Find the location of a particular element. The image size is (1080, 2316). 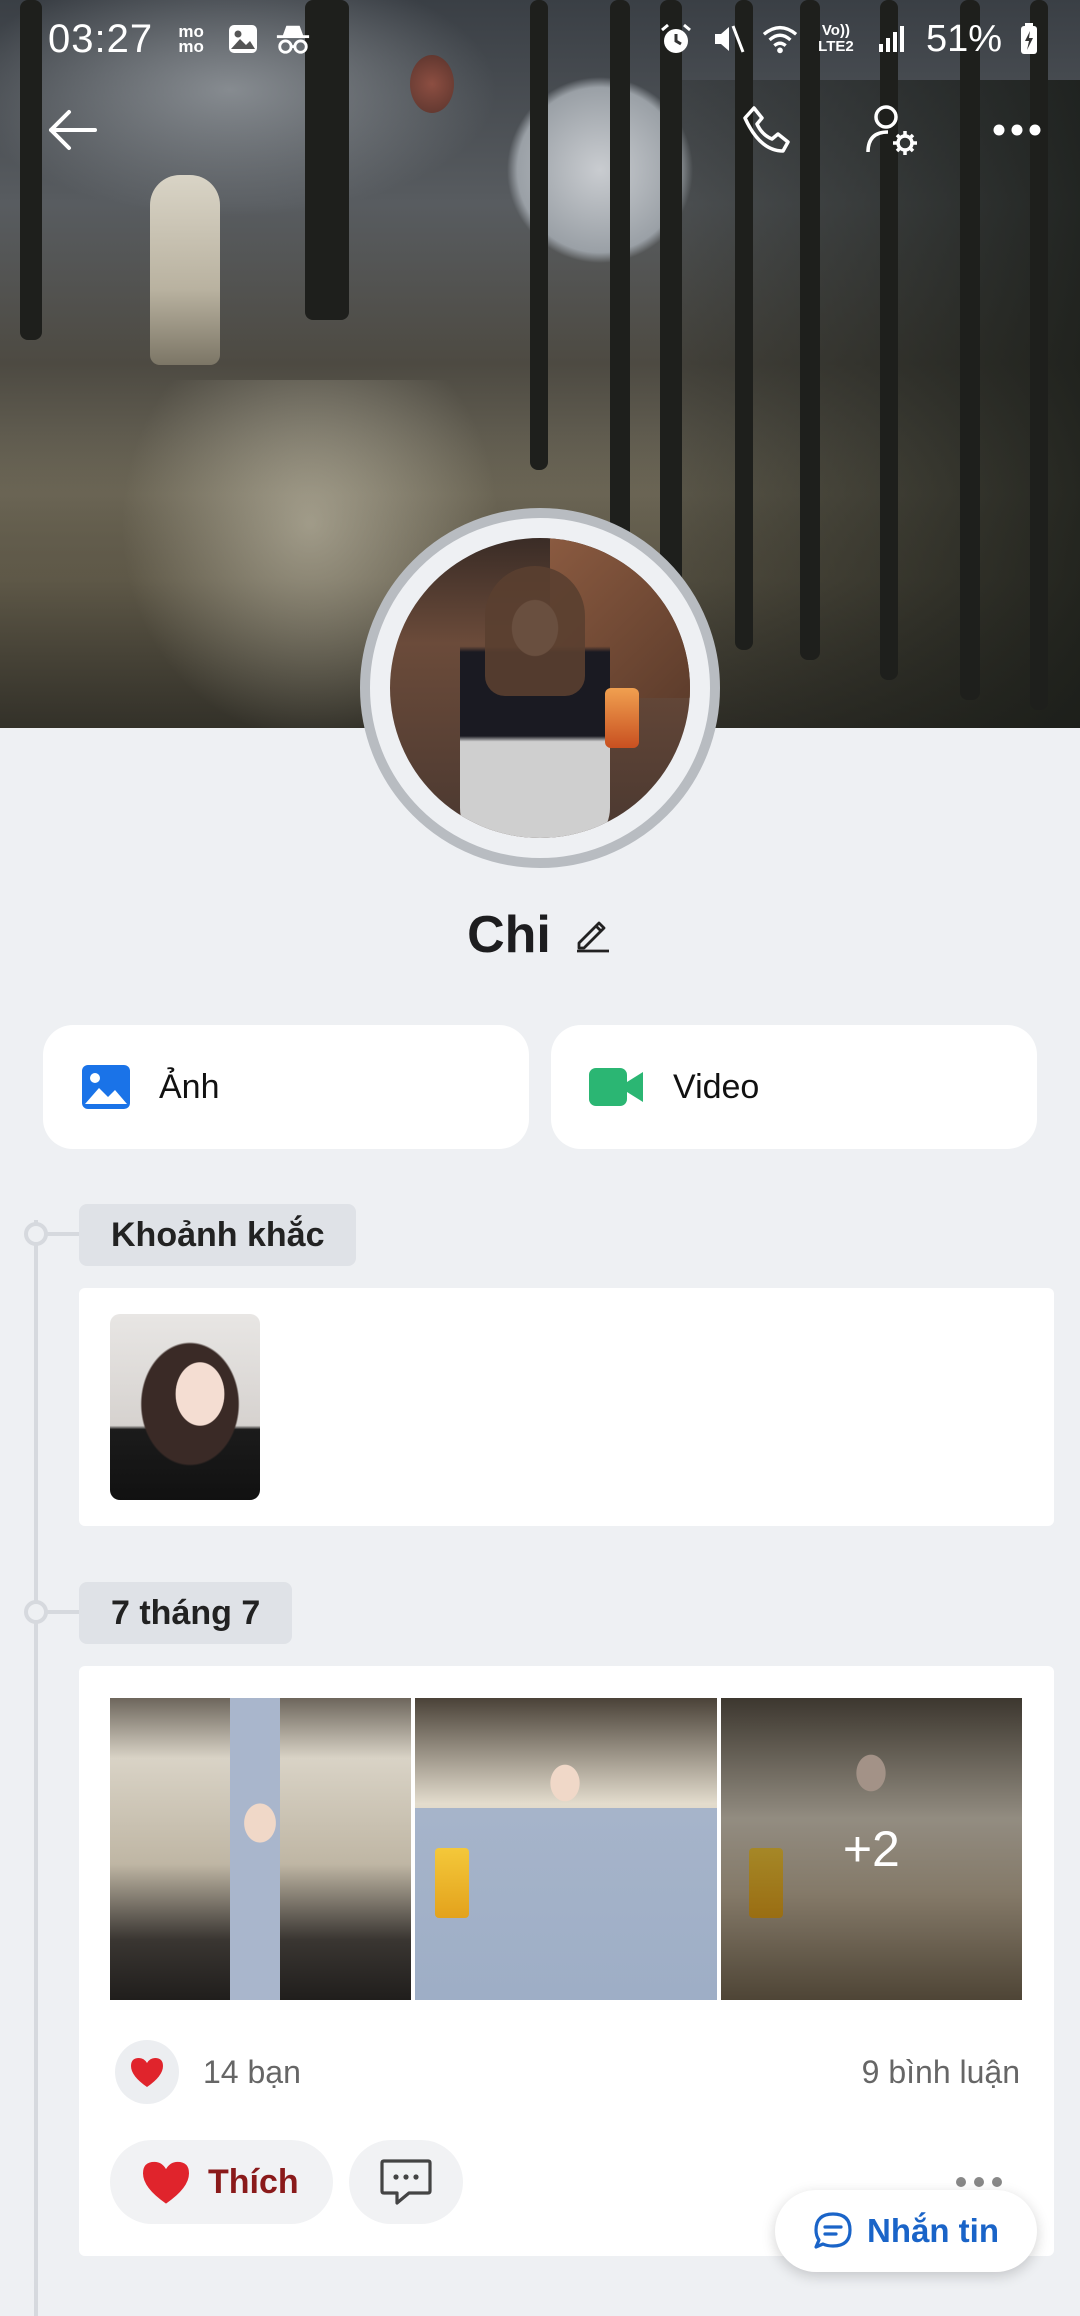

post-photo-more: +2 is located at coordinates (871, 1849).